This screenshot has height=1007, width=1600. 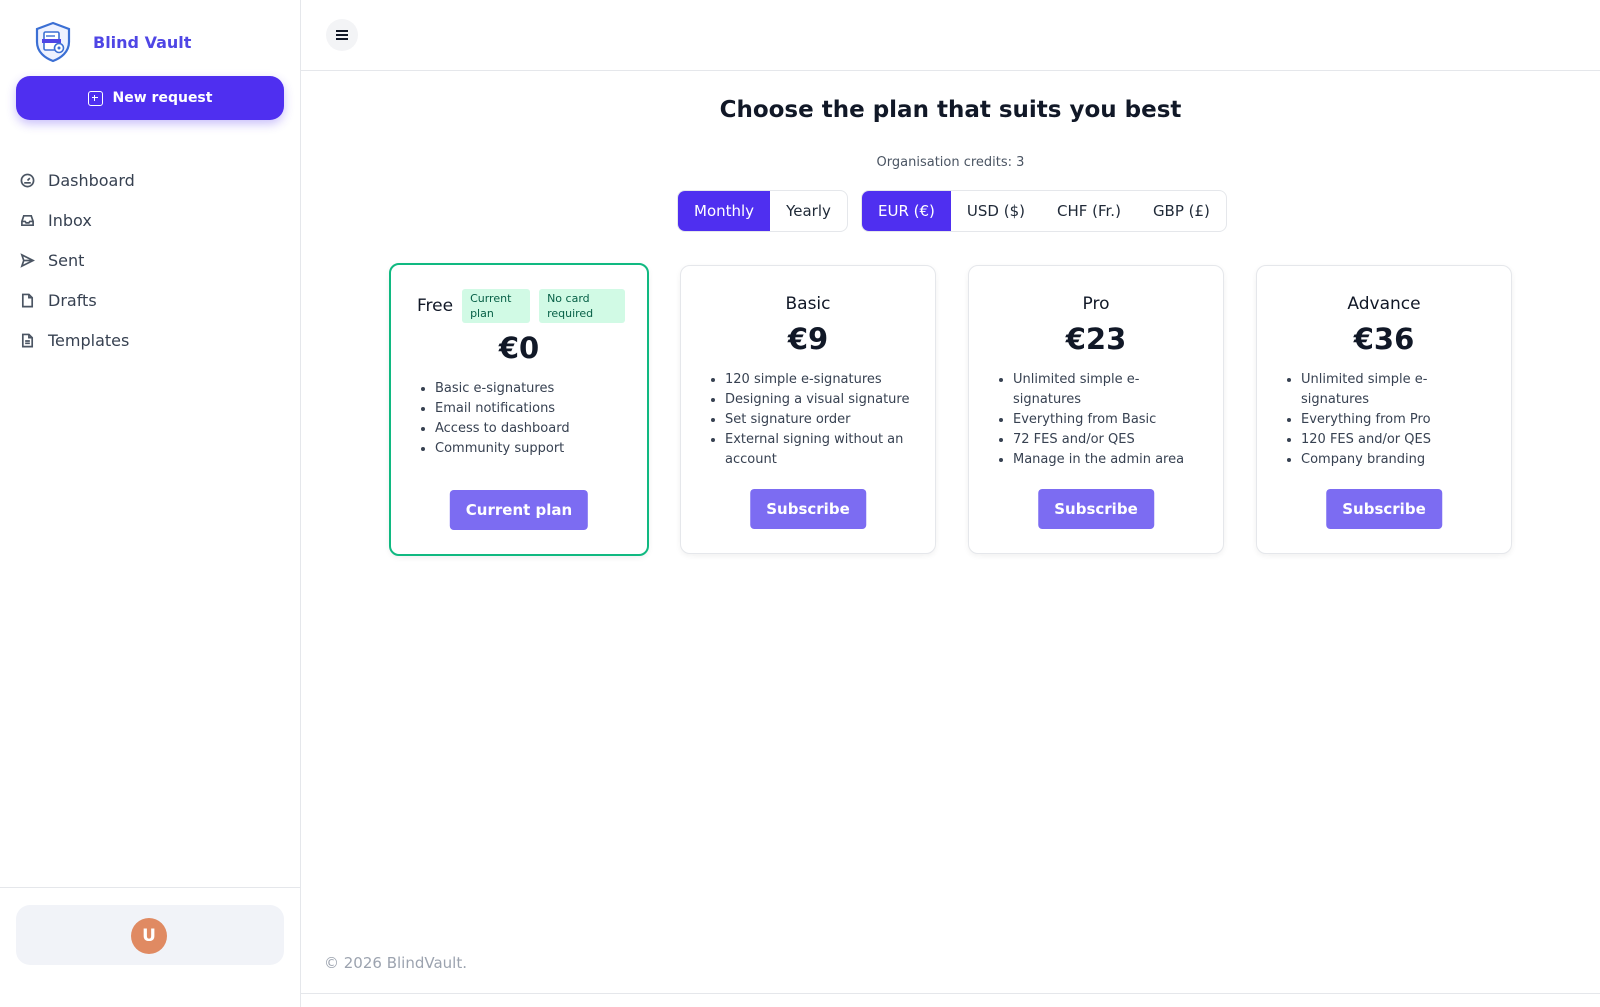 I want to click on sidebar-footer: U, so click(x=150, y=947).